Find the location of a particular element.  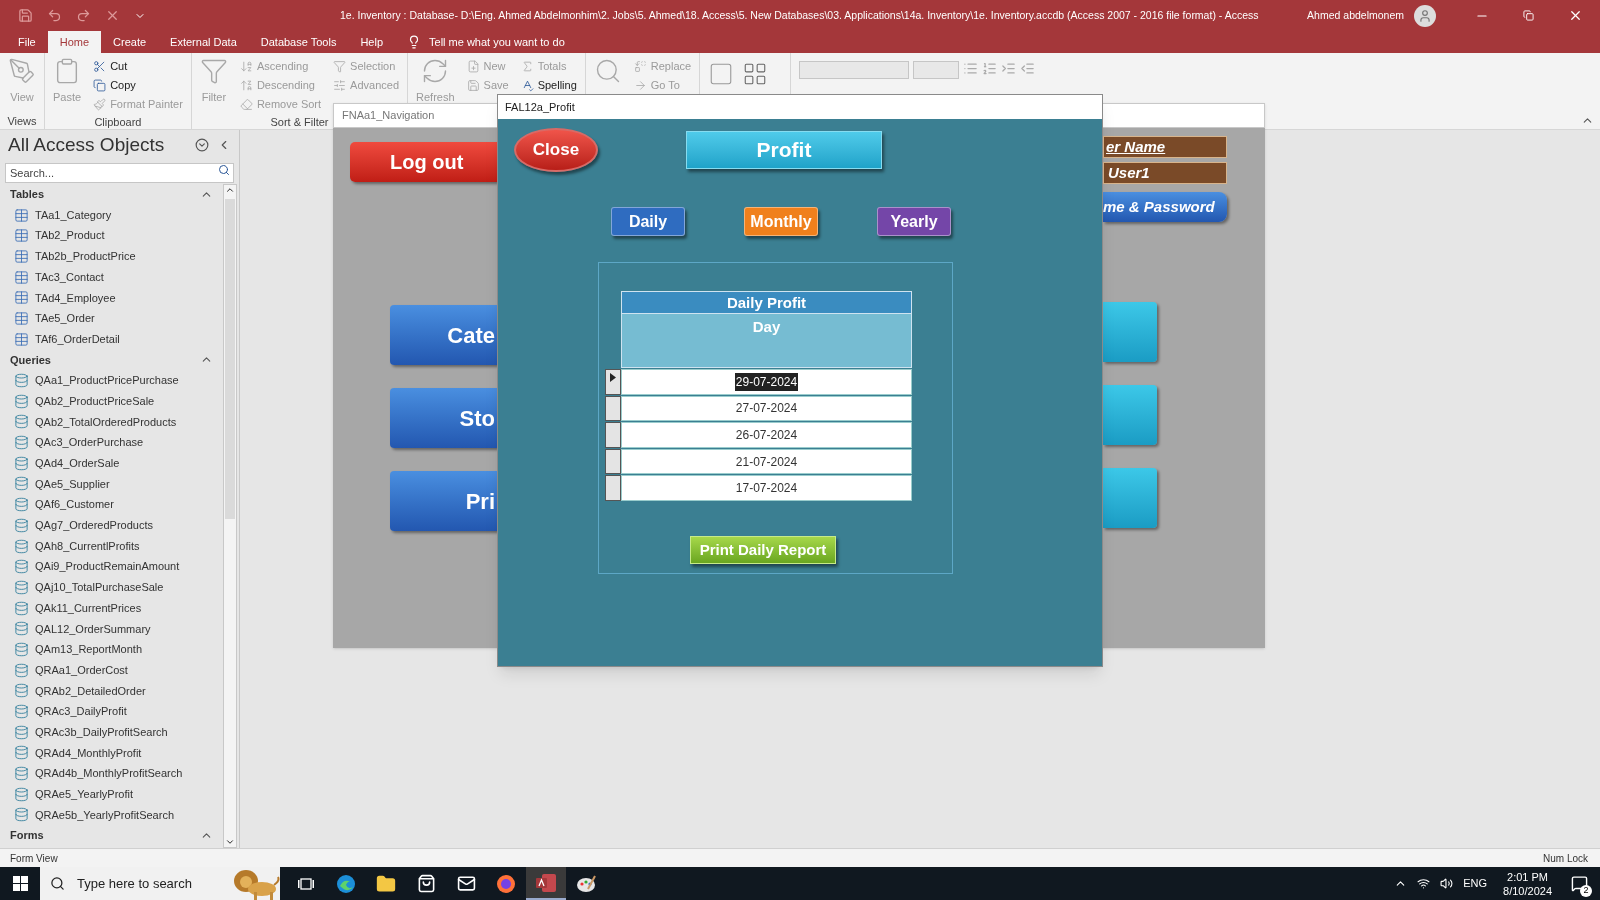

taskbar-search-field: Type here to search is located at coordinates (132, 883).